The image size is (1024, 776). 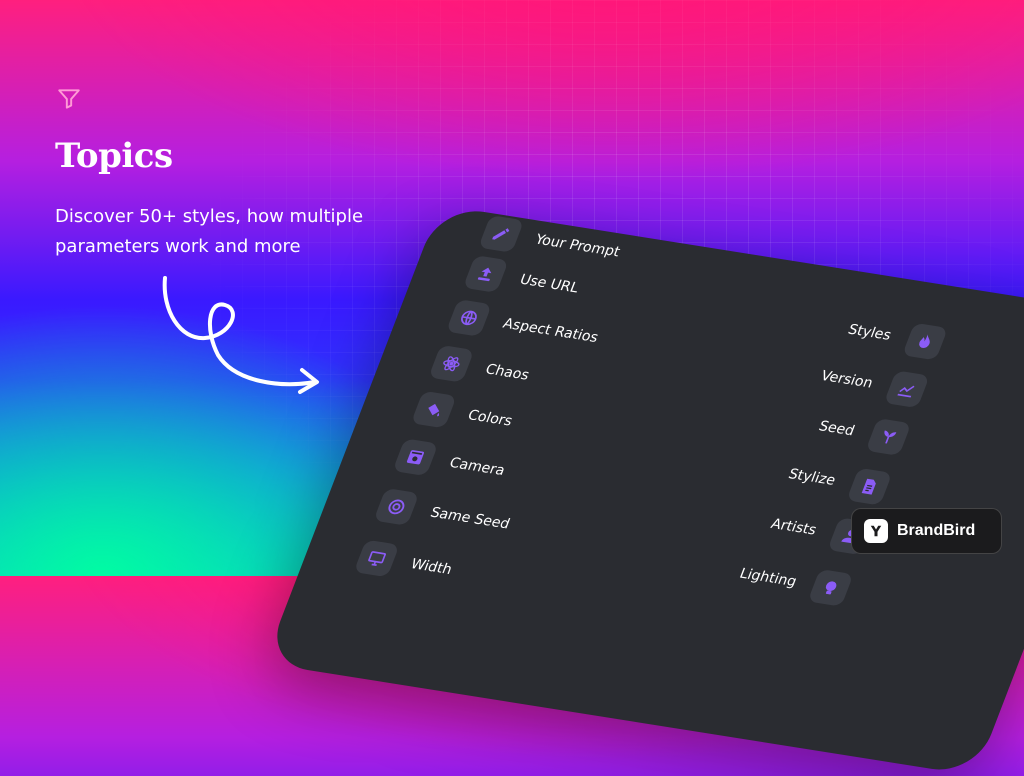 I want to click on topic-item-chaos: Chaos, so click(x=481, y=368).